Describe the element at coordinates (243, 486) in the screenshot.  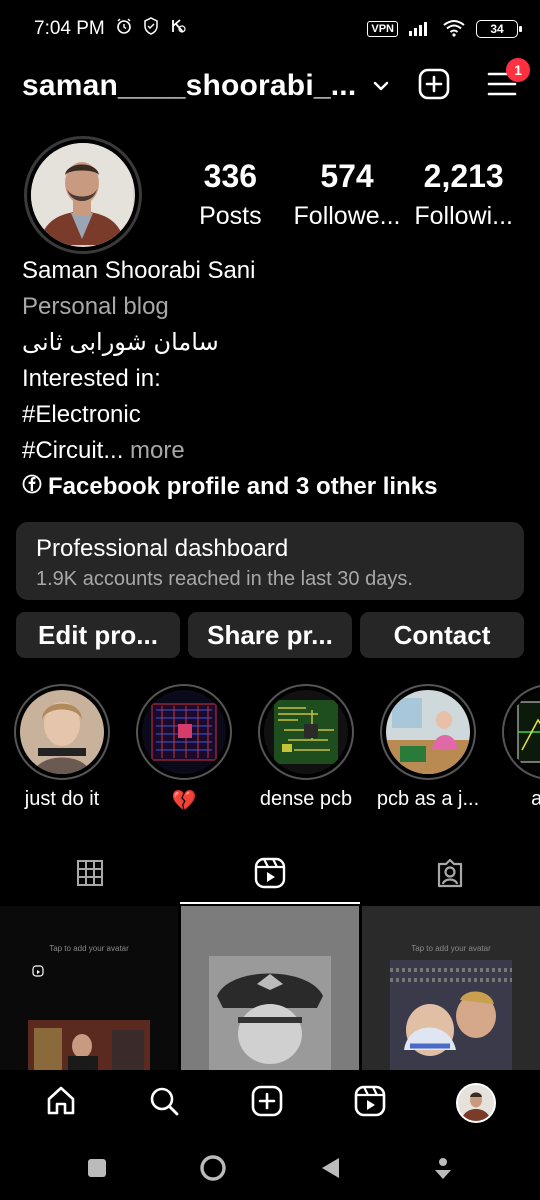
I see `links-label: Facebook profile and 3 other links` at that location.